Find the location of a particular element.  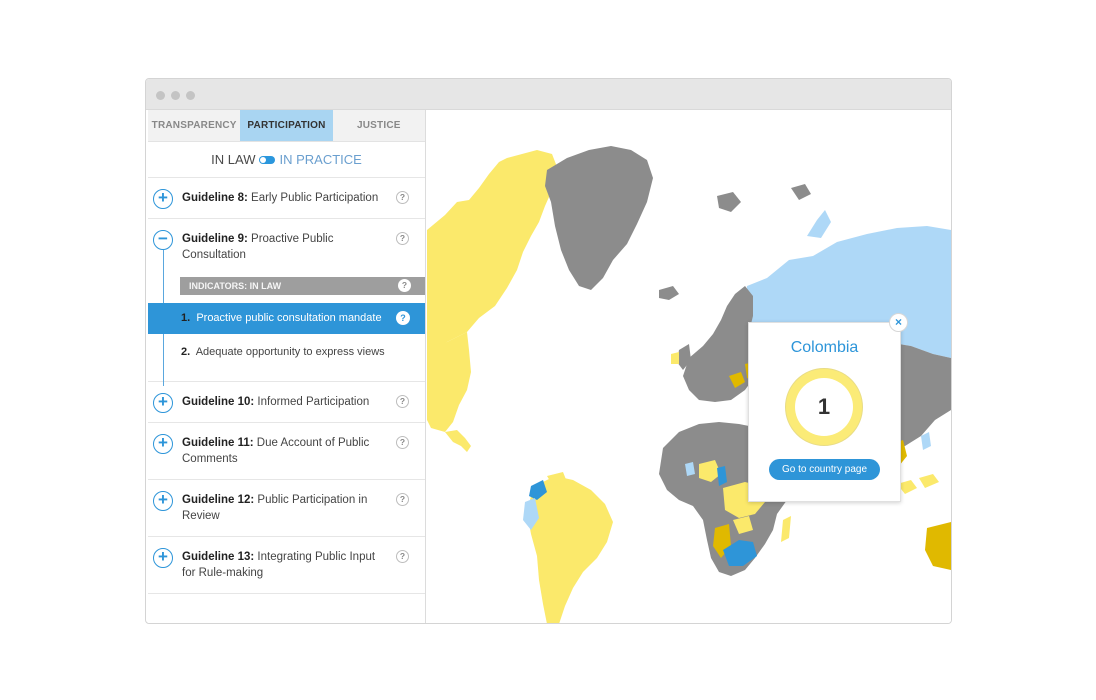

indicator-number: 1. is located at coordinates (186, 318).